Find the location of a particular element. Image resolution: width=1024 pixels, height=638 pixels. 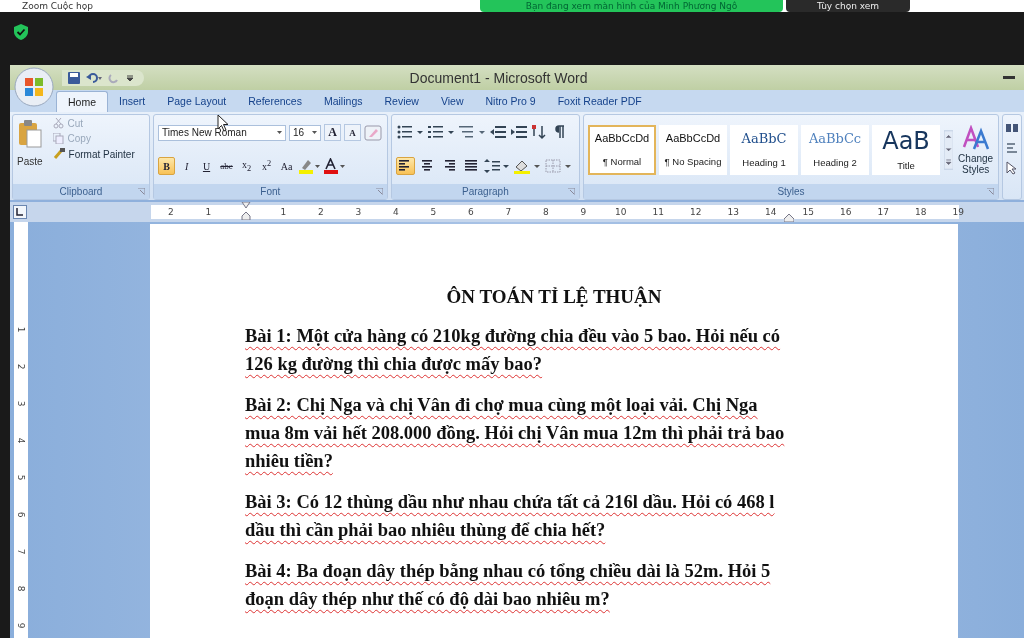

copy-icon is located at coordinates (58, 138).